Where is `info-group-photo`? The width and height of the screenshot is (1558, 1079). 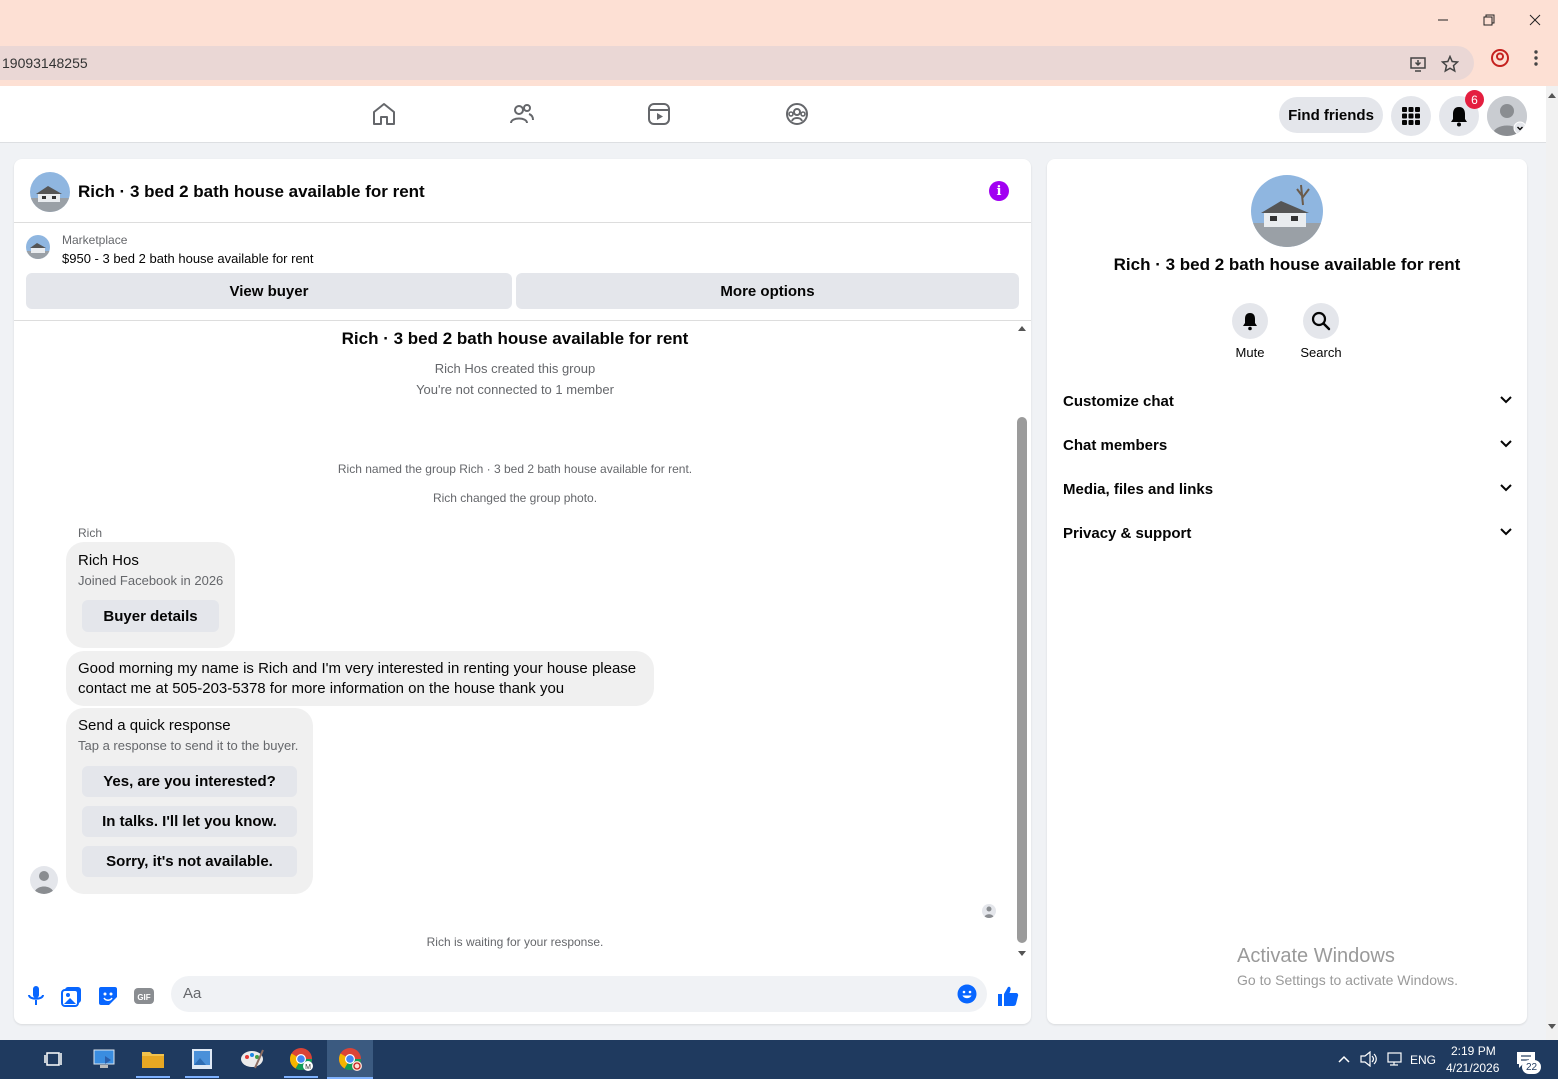
info-group-photo is located at coordinates (1287, 211).